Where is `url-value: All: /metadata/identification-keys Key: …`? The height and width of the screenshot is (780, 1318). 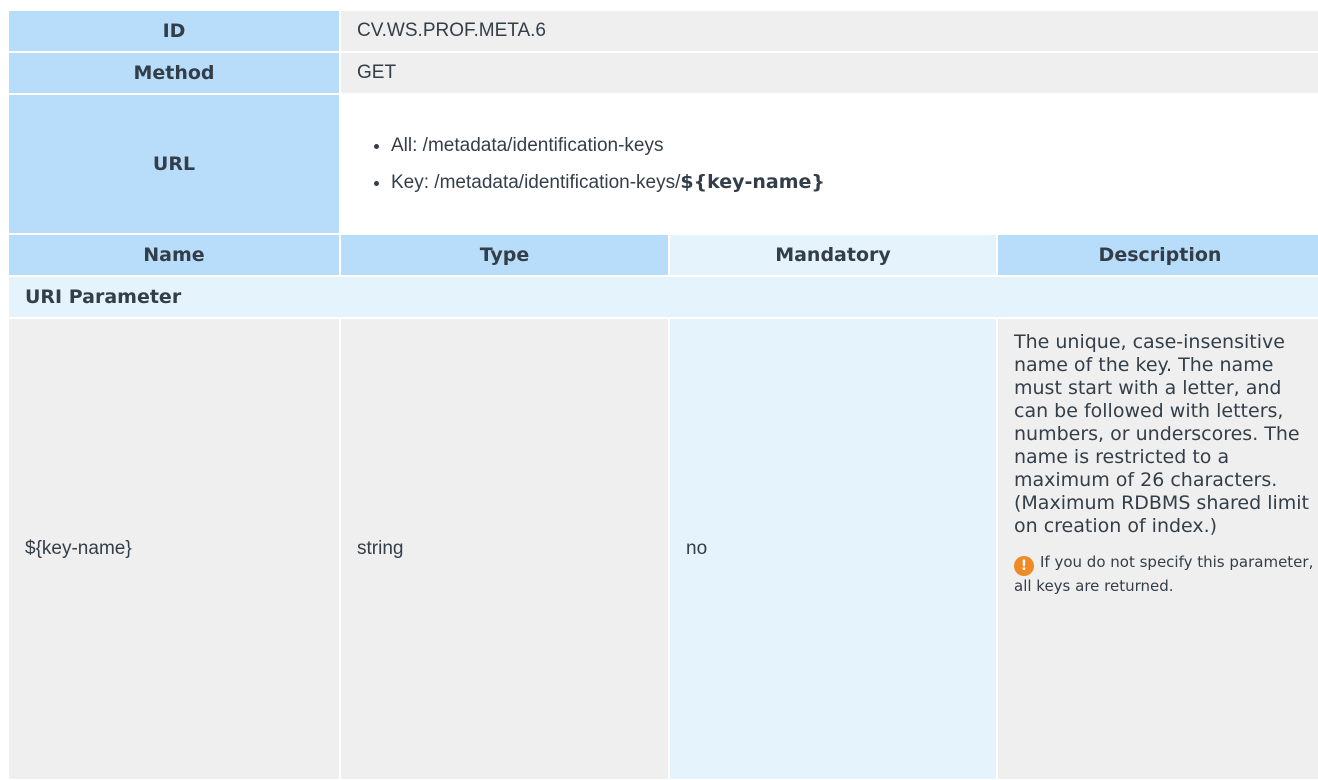 url-value: All: /metadata/identification-keys Key: … is located at coordinates (829, 164).